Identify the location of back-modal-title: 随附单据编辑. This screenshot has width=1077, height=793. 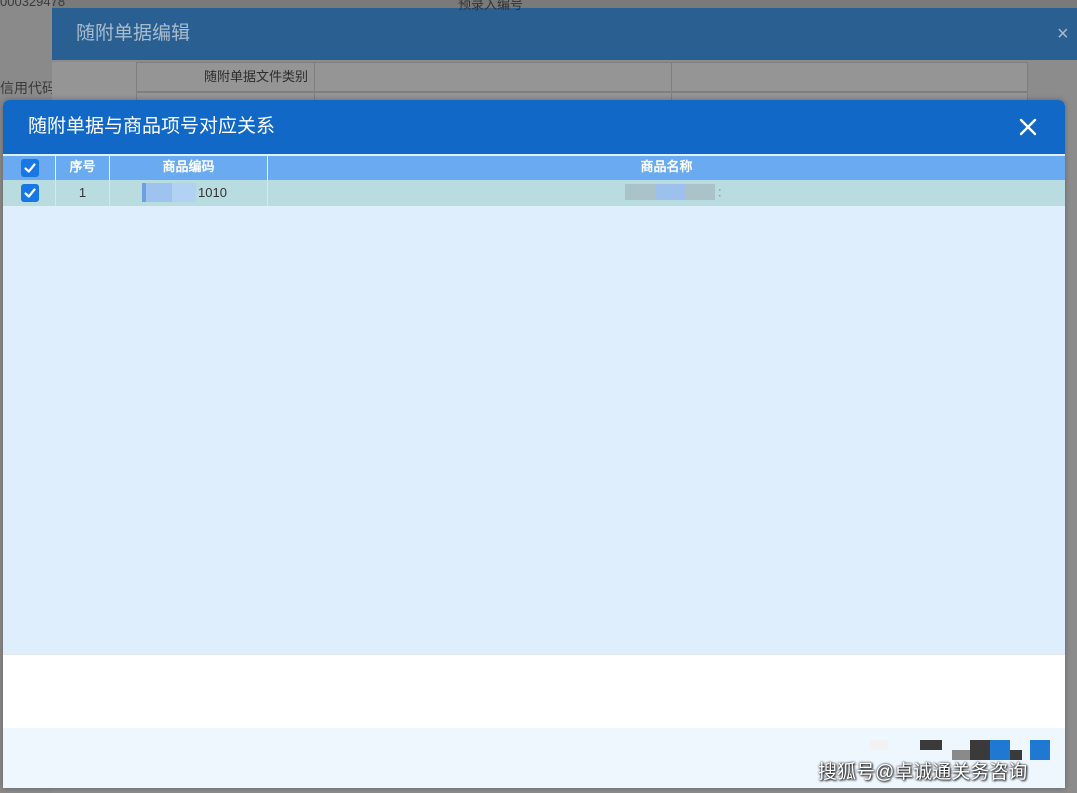
(133, 33).